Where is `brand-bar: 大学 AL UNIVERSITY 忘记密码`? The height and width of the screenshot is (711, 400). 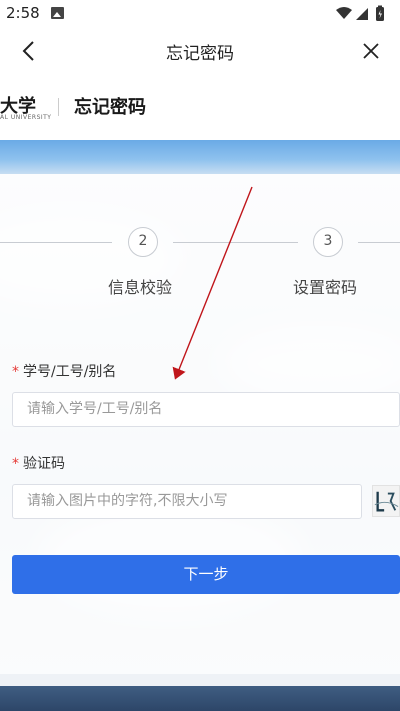
brand-bar: 大学 AL UNIVERSITY 忘记密码 is located at coordinates (200, 108).